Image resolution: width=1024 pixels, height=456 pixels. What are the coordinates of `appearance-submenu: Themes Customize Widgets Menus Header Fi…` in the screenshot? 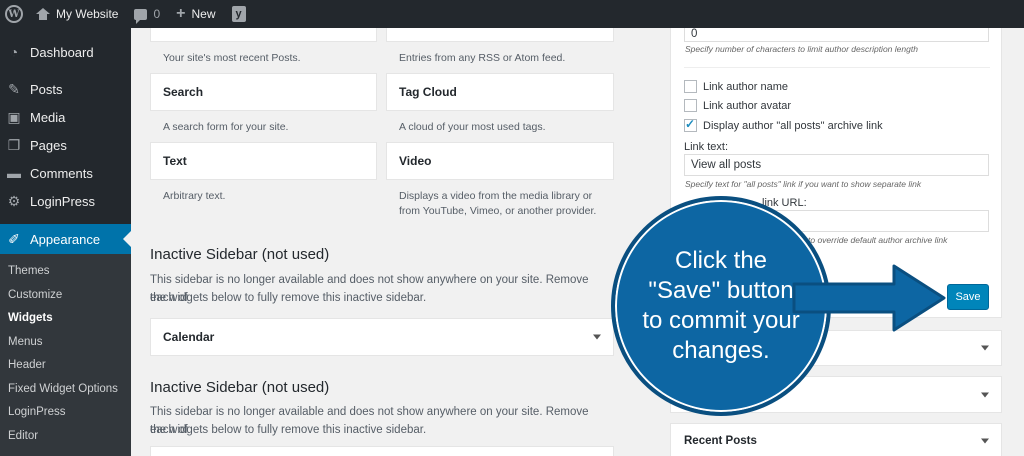 It's located at (65, 355).